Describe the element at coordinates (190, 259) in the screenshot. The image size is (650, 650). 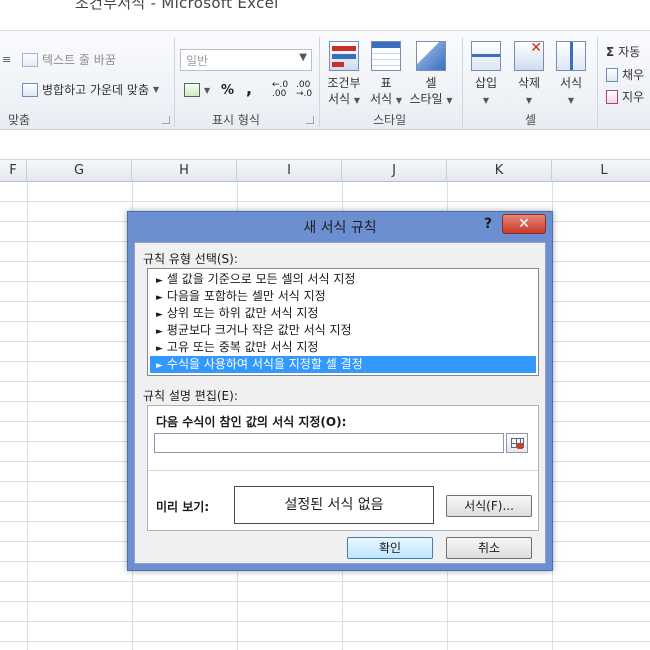
I see `rule-type-label: 규칙 유형 선택(S):` at that location.